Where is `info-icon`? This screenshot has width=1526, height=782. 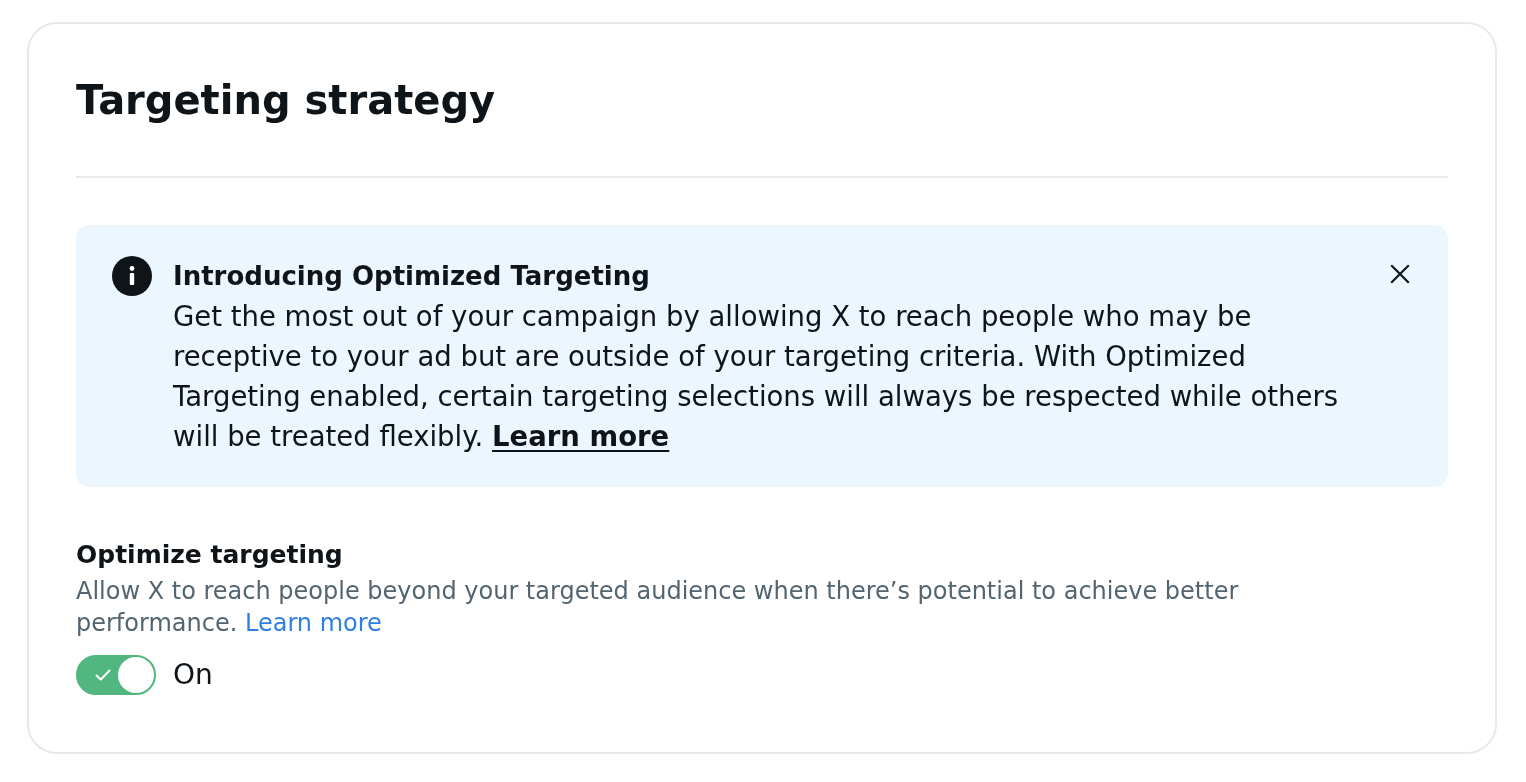
info-icon is located at coordinates (132, 276).